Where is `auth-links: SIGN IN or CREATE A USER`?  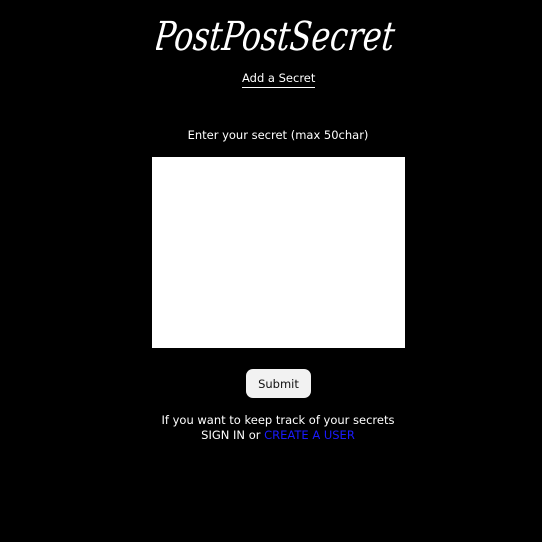 auth-links: SIGN IN or CREATE A USER is located at coordinates (271, 435).